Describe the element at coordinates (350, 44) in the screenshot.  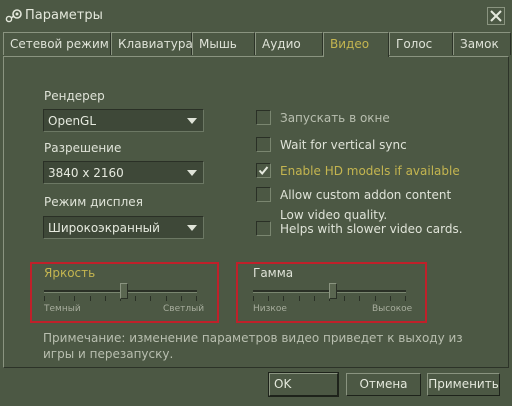
I see `tab-label: Видео` at that location.